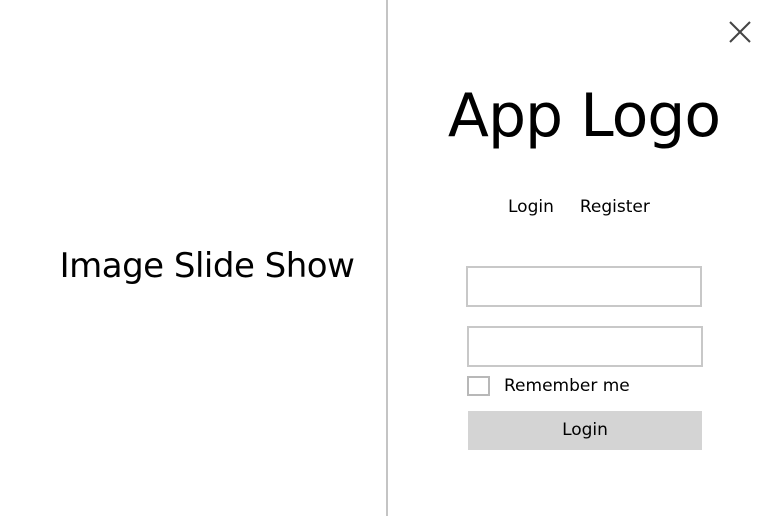 Image resolution: width=774 pixels, height=516 pixels. What do you see at coordinates (584, 286) in the screenshot?
I see `username-input` at bounding box center [584, 286].